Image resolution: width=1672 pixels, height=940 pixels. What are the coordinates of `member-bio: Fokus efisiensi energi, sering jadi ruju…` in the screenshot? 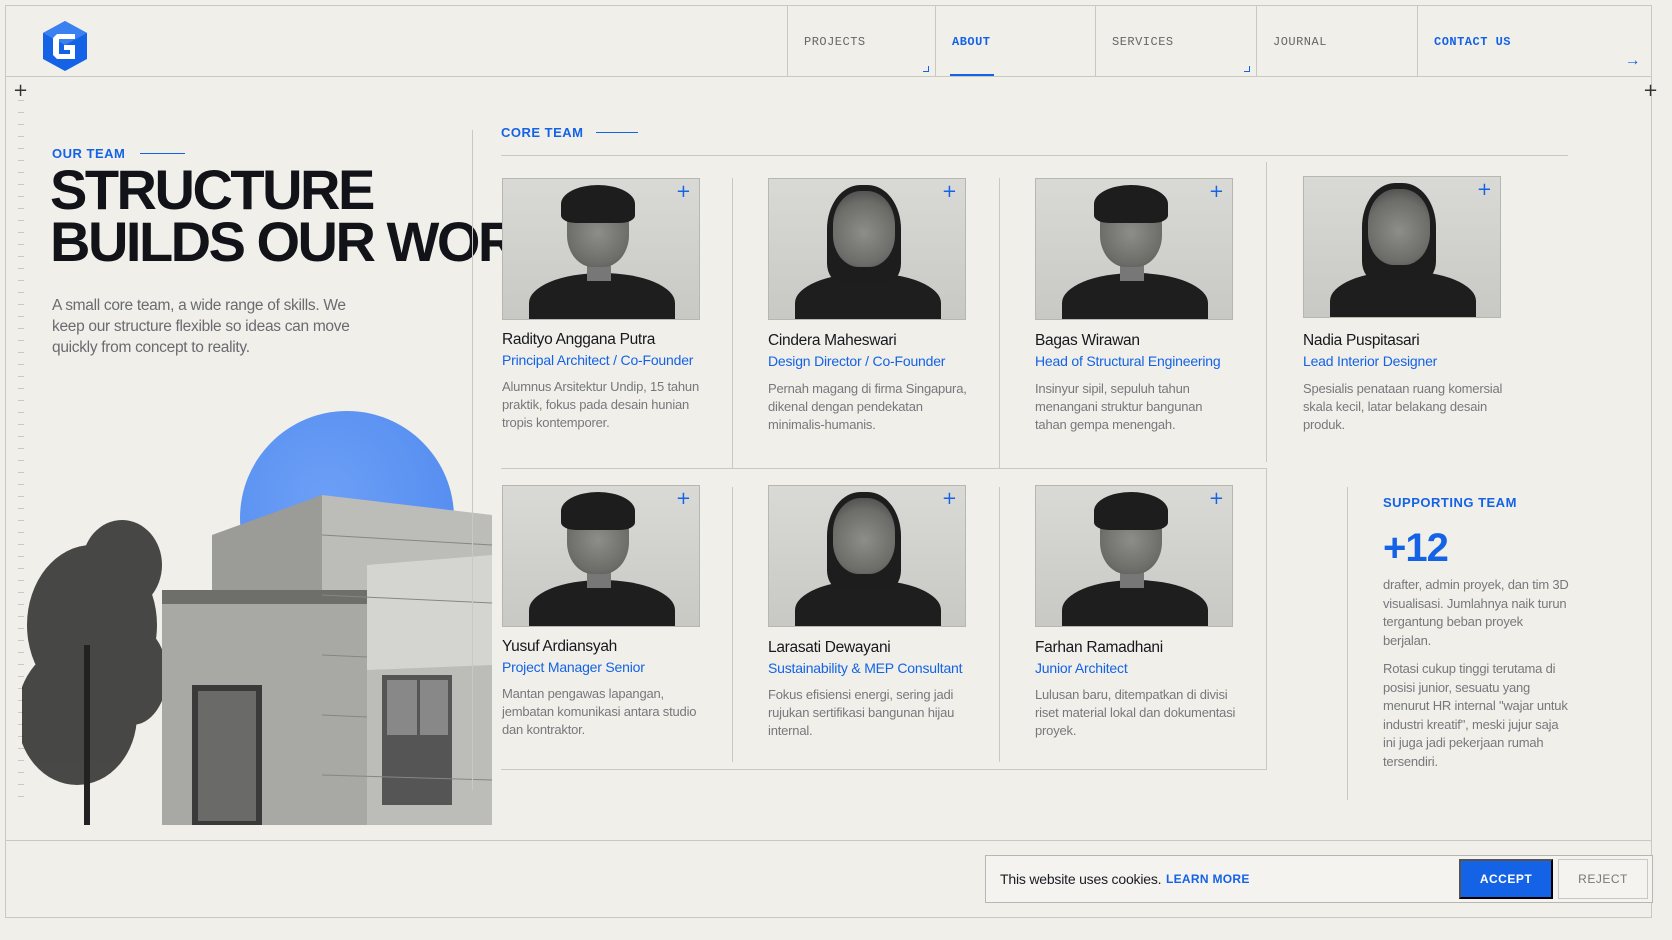 It's located at (861, 712).